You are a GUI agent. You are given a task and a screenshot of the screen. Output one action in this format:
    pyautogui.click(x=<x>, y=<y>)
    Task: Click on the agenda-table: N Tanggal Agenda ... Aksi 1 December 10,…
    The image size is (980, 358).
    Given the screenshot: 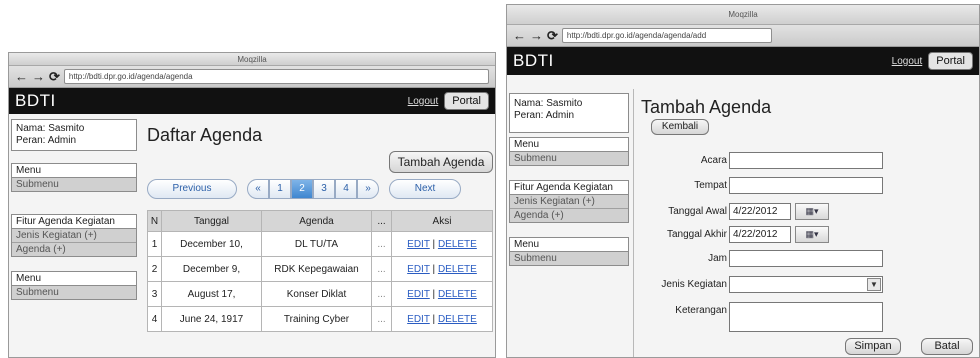 What is the action you would take?
    pyautogui.click(x=320, y=271)
    